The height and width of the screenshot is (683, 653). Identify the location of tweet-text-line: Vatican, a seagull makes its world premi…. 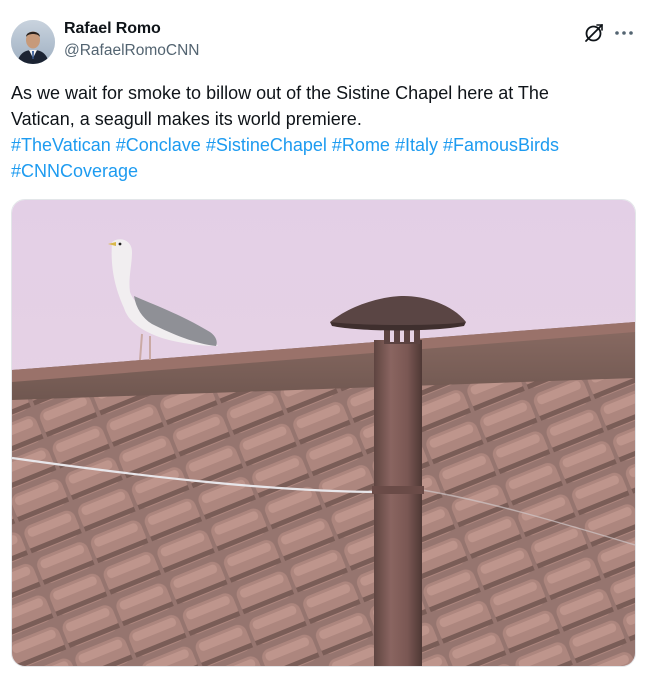
(186, 119).